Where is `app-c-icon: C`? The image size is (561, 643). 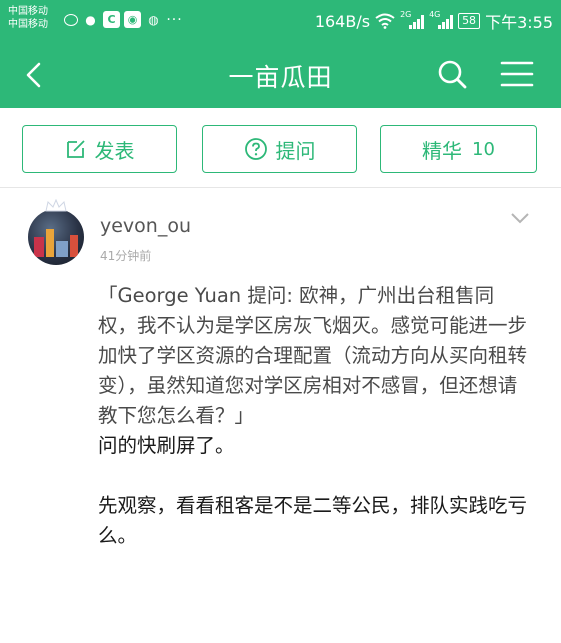 app-c-icon: C is located at coordinates (111, 19).